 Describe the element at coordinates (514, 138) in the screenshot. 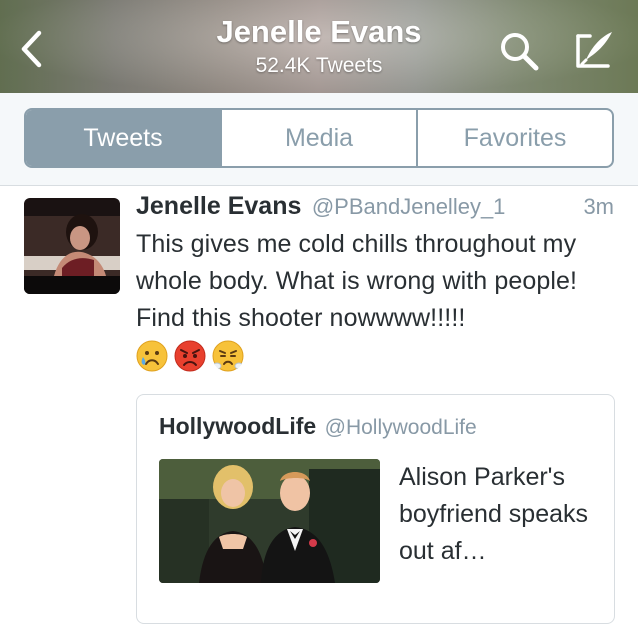

I see `tab-favorites: Favorites` at that location.